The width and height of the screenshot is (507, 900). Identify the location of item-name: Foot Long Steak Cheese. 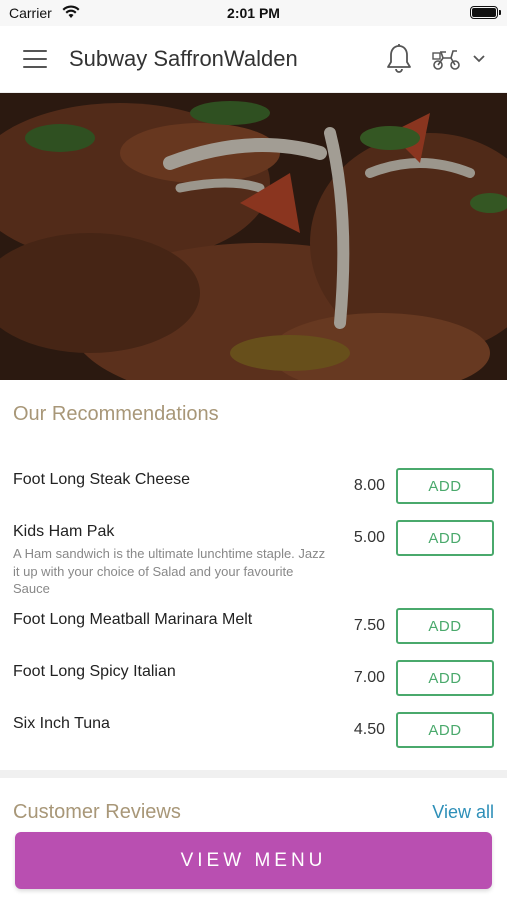
(102, 479).